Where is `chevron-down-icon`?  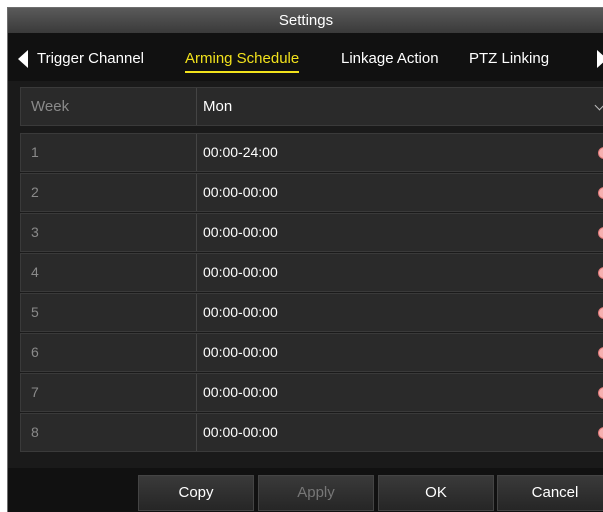 chevron-down-icon is located at coordinates (598, 105).